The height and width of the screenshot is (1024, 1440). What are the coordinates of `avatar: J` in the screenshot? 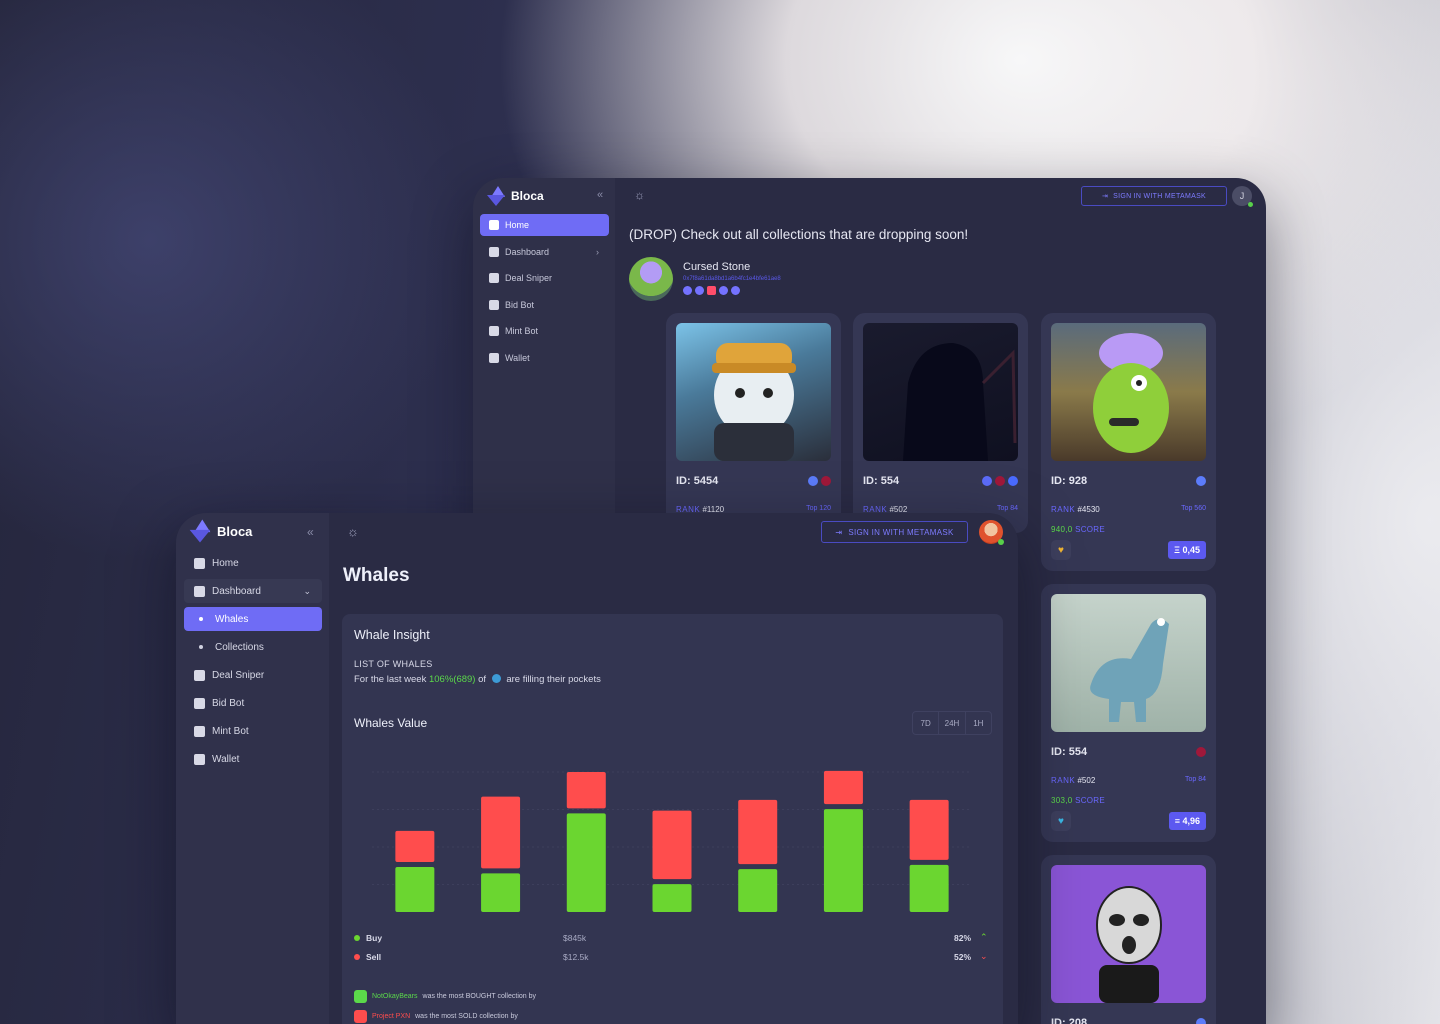 It's located at (1242, 196).